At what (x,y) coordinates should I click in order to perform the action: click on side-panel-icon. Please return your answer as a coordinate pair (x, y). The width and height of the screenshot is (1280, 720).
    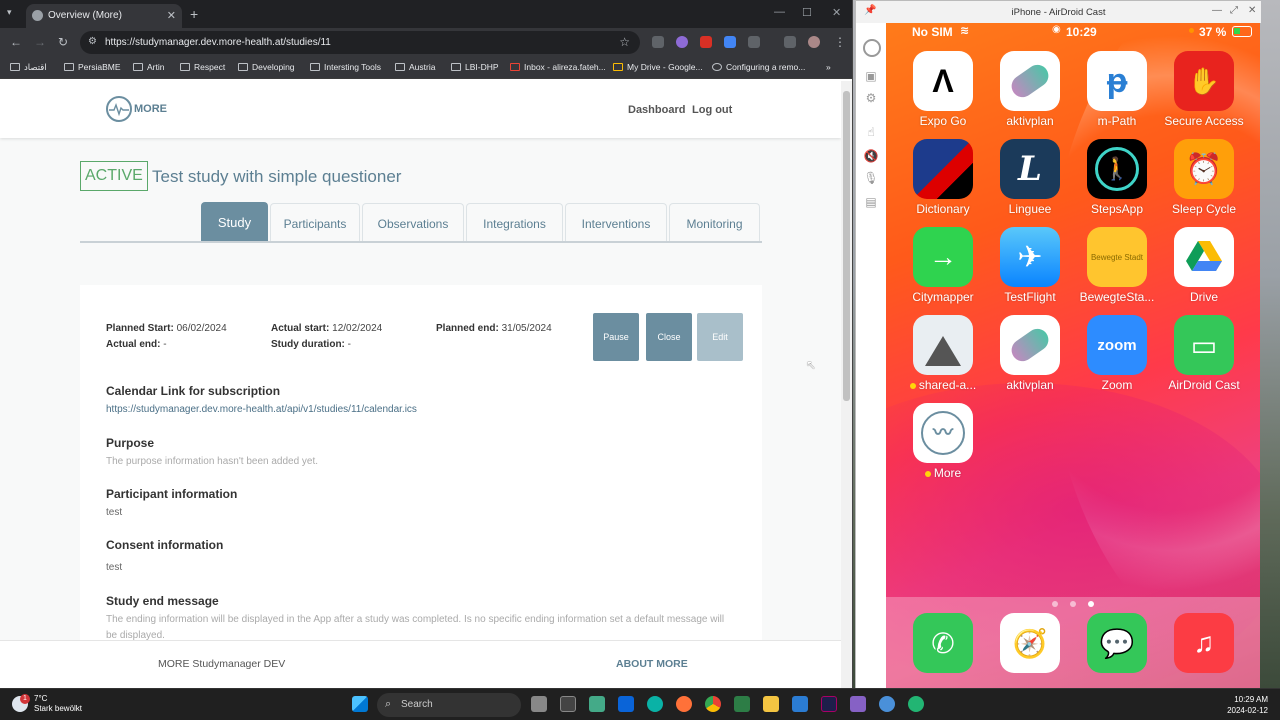
    Looking at the image, I should click on (790, 42).